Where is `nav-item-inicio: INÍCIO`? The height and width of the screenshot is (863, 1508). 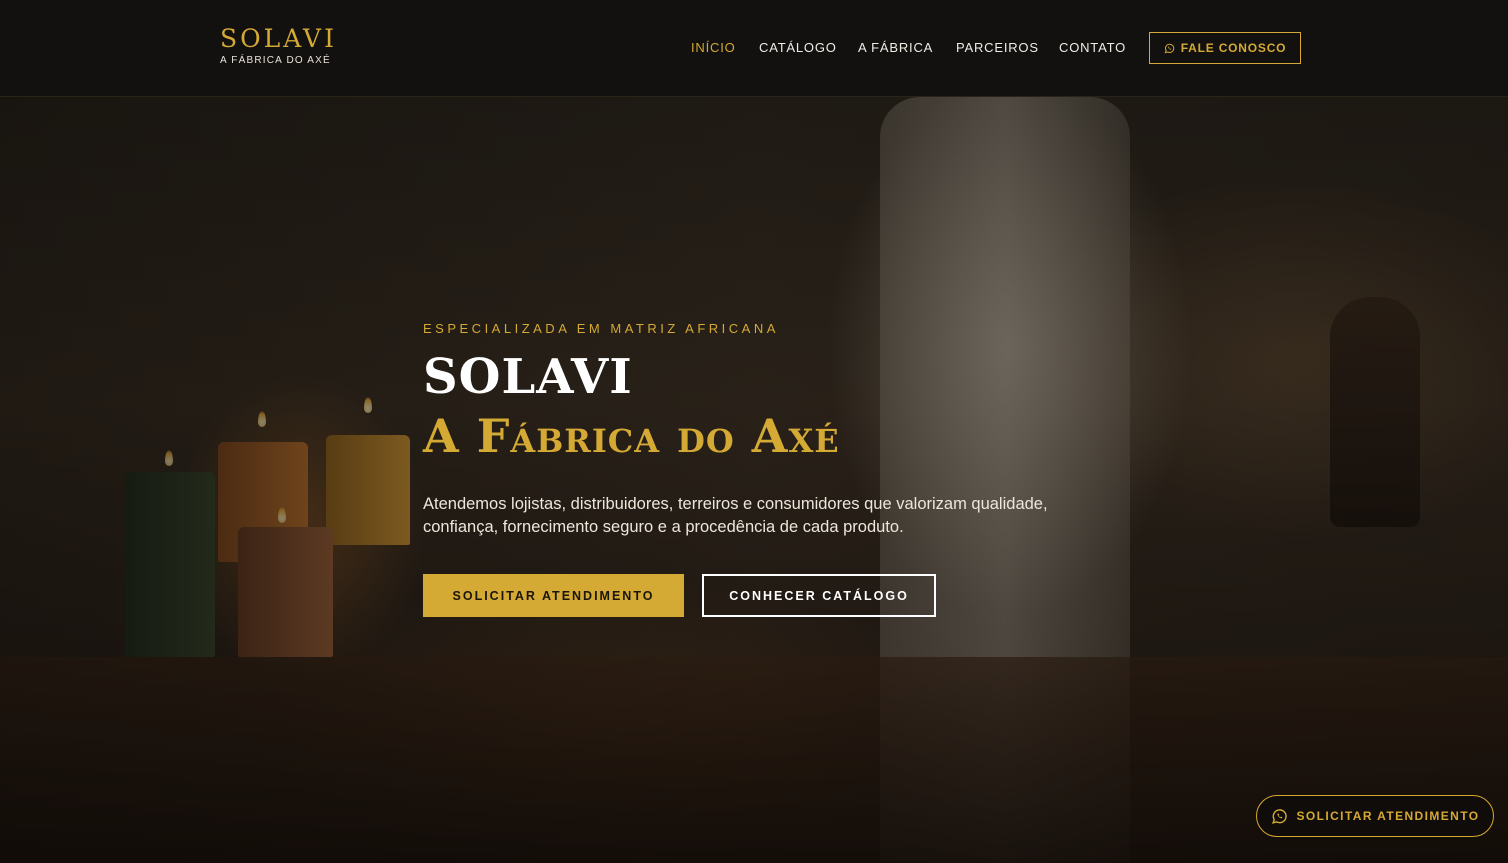 nav-item-inicio: INÍCIO is located at coordinates (713, 47).